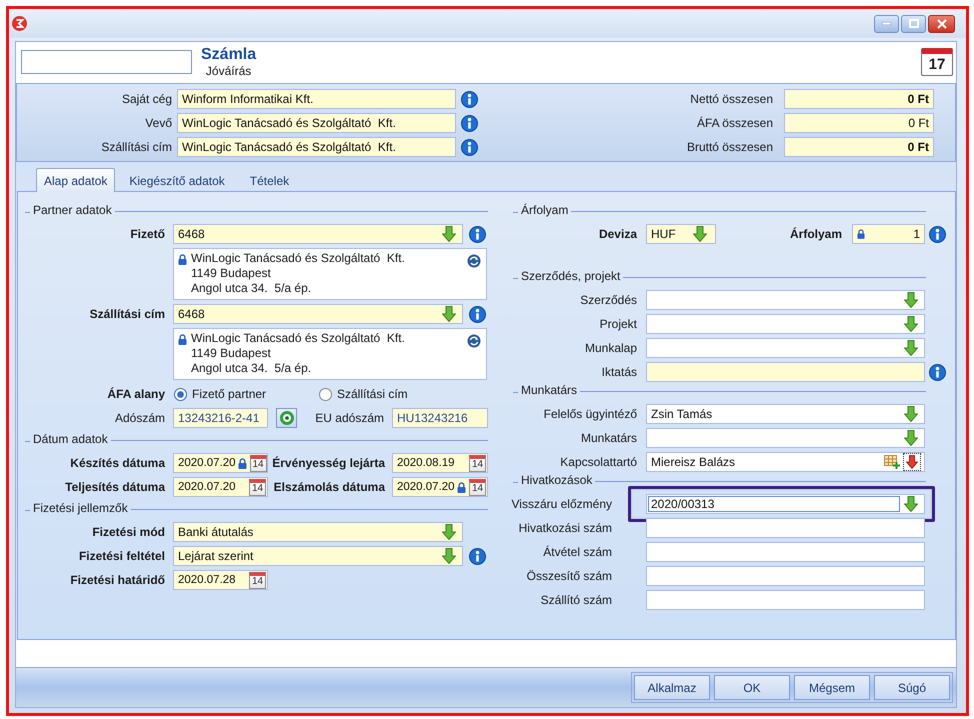 The height and width of the screenshot is (719, 974). I want to click on dropdown-field: 2020/00313, so click(785, 504).